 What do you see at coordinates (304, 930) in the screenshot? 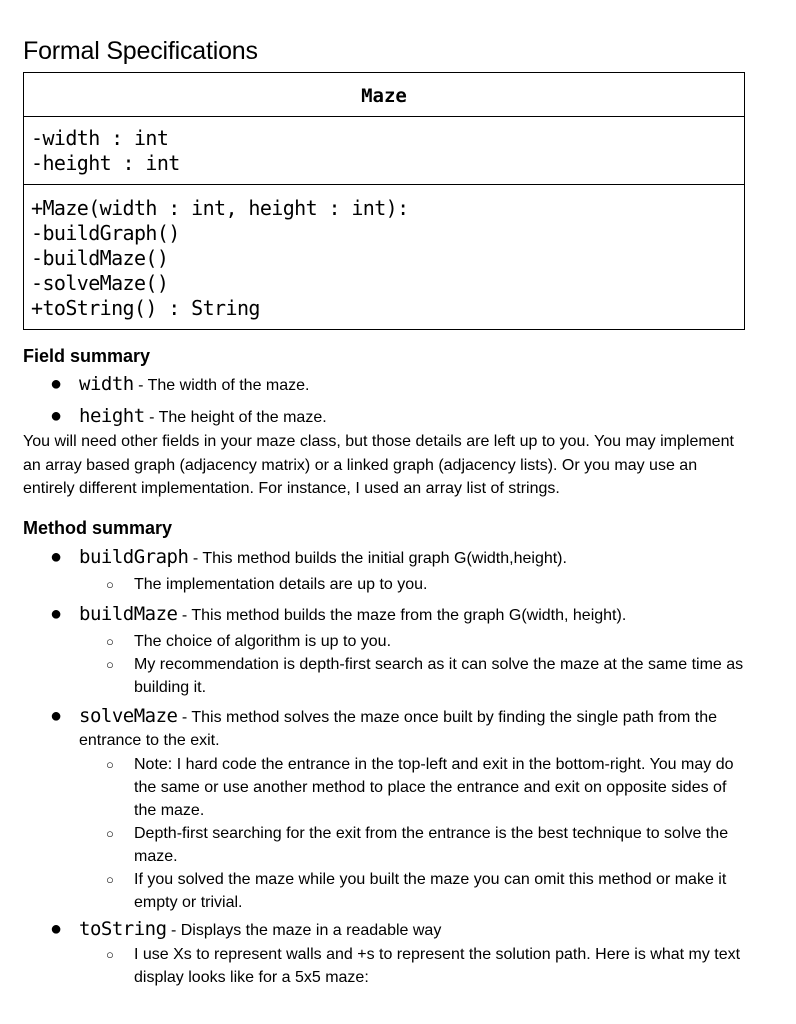
I see `method-description: - Displays the maze in a readable way` at bounding box center [304, 930].